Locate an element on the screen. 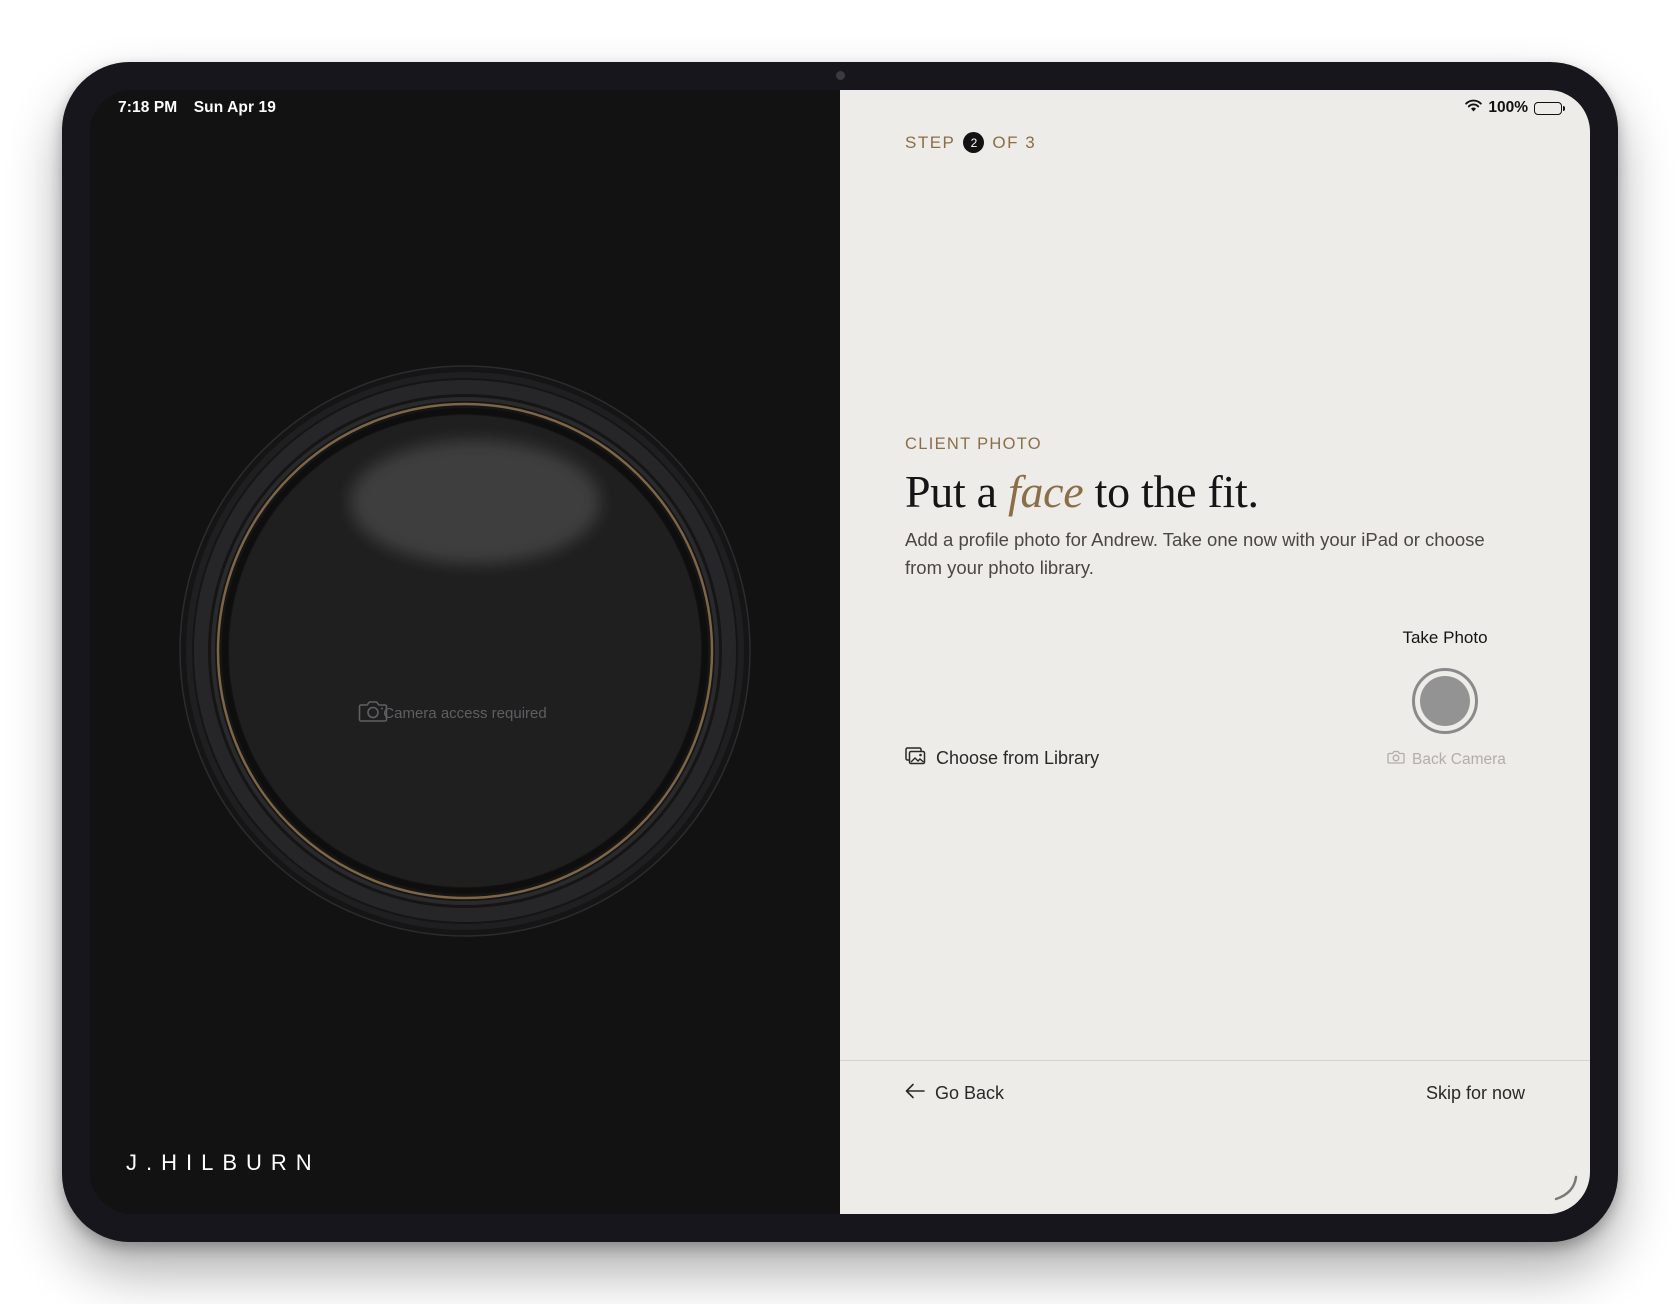  status-date: Sun Apr 19 is located at coordinates (234, 107).